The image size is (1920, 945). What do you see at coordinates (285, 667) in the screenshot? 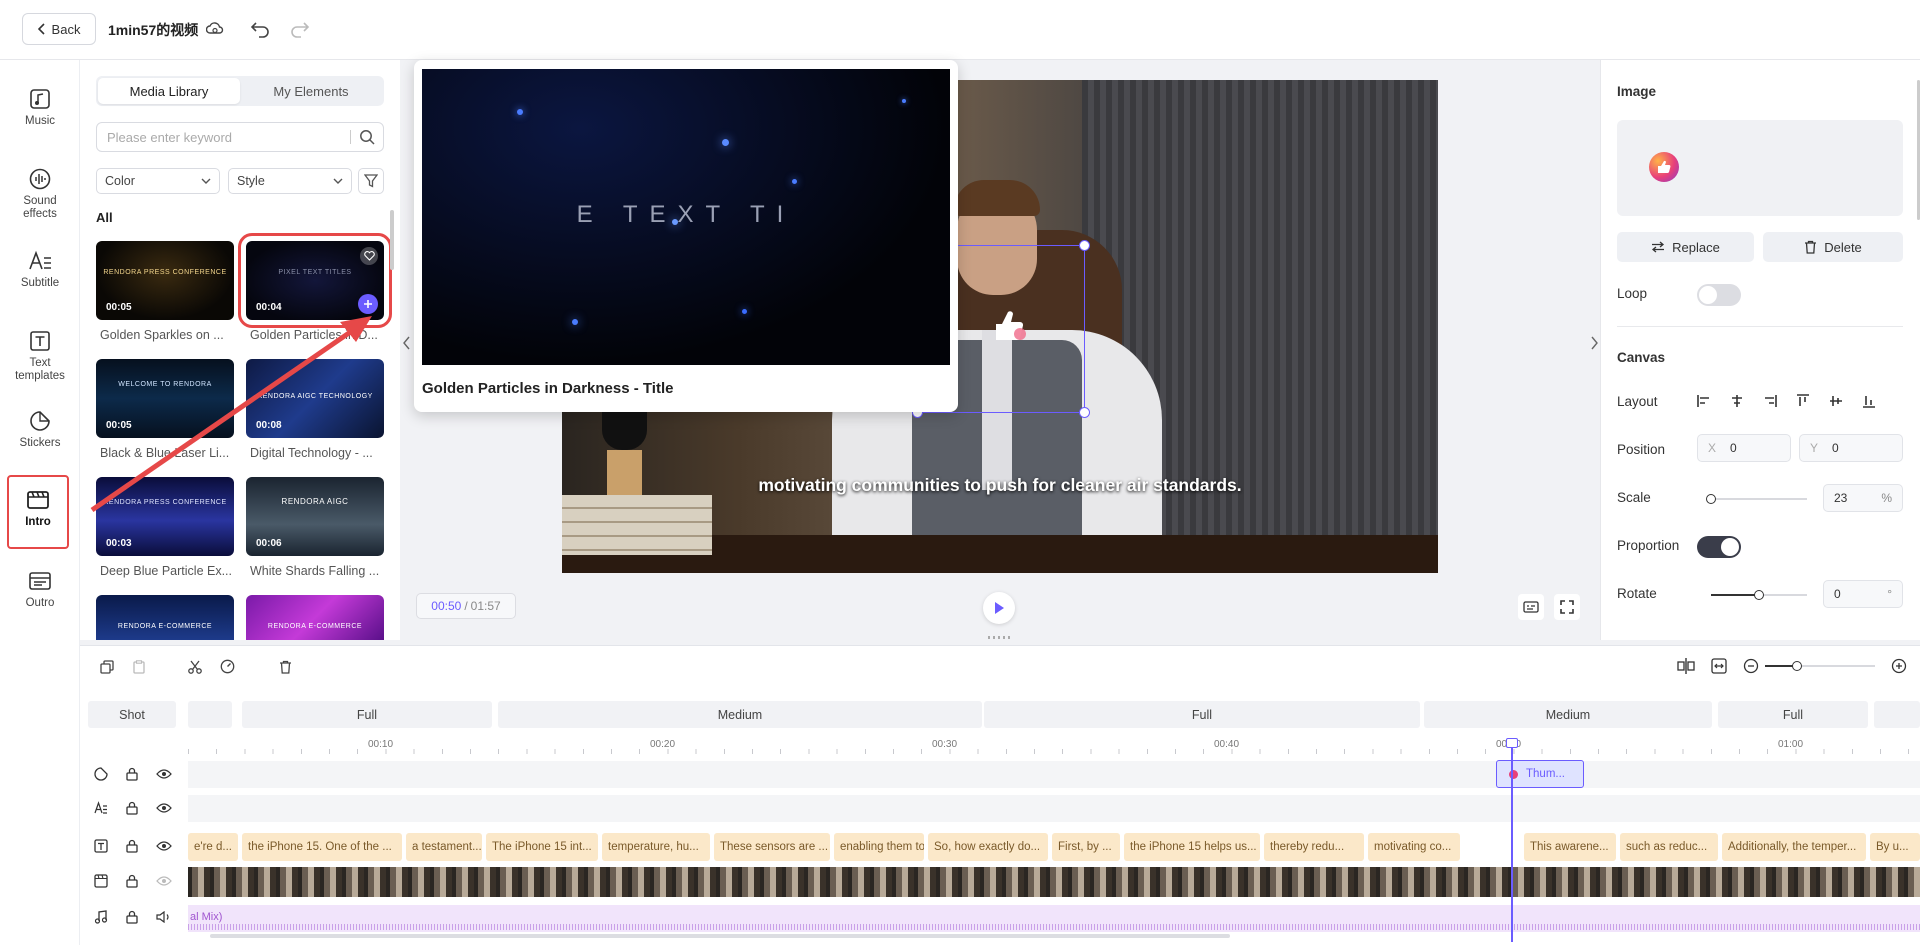
I see `trash-icon` at bounding box center [285, 667].